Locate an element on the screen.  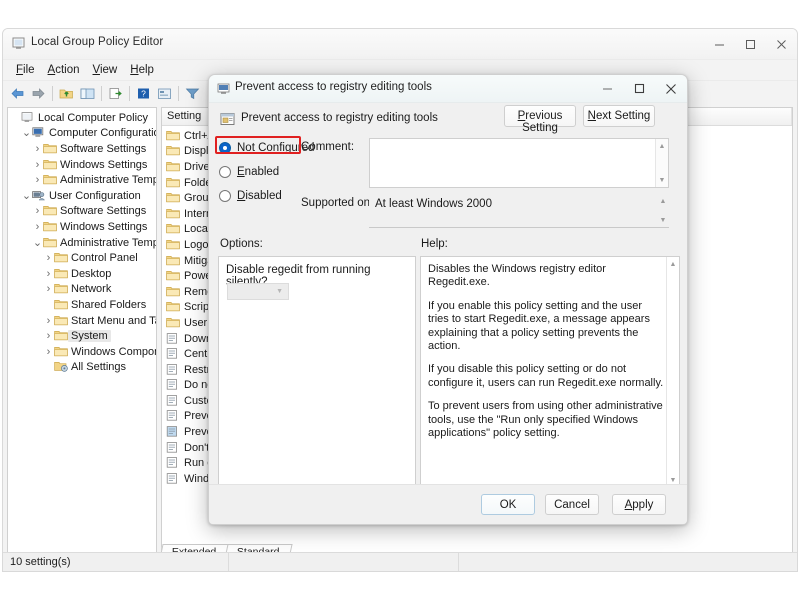
previous-setting-button: Previous Setting is located at coordinates (540, 119).